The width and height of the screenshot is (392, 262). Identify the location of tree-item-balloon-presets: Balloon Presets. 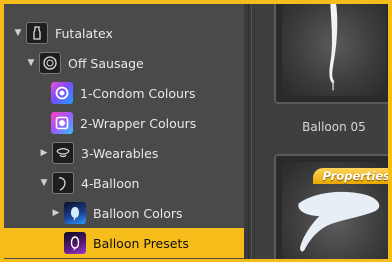
(124, 243).